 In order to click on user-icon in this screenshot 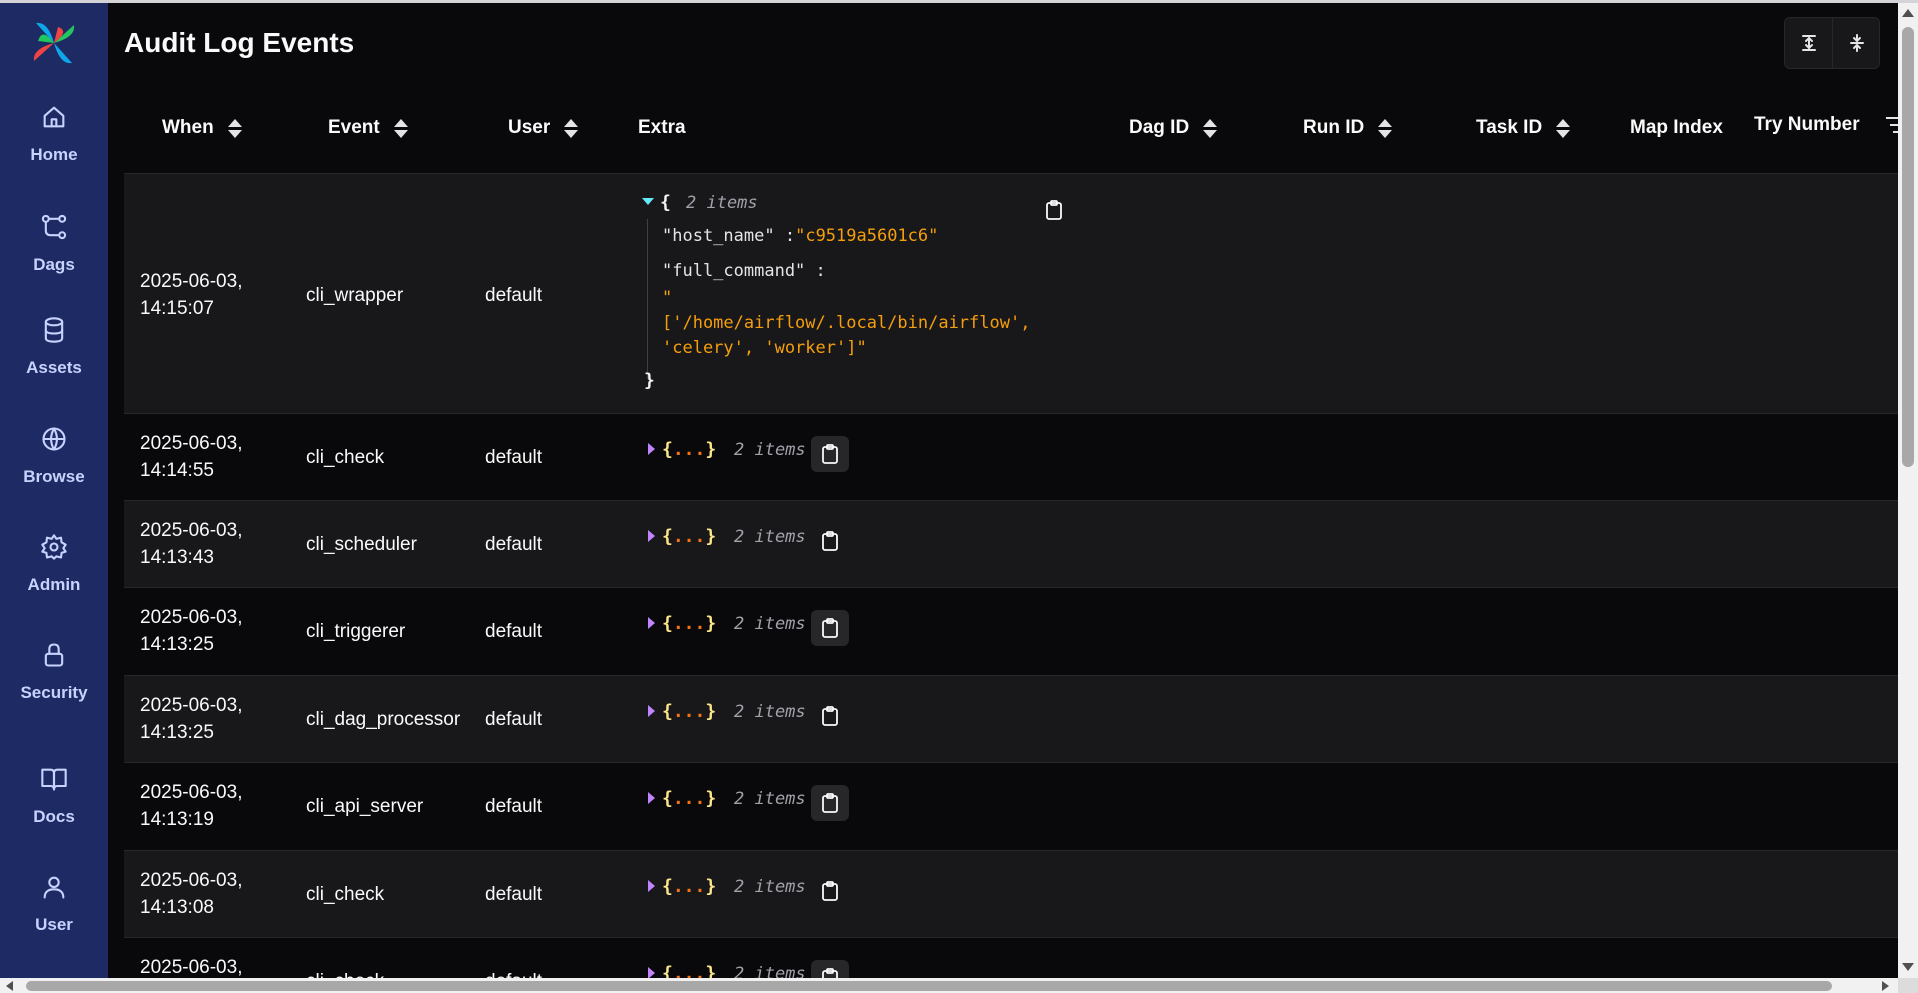, I will do `click(54, 887)`.